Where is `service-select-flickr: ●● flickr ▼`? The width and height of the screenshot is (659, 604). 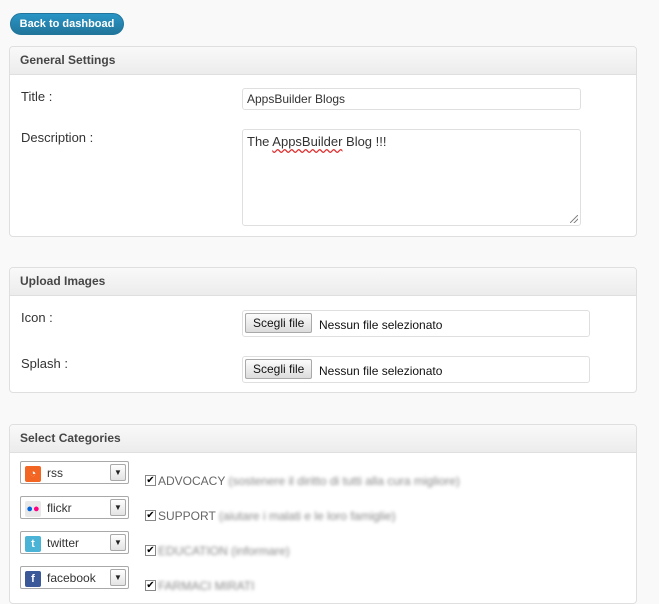 service-select-flickr: ●● flickr ▼ is located at coordinates (74, 507).